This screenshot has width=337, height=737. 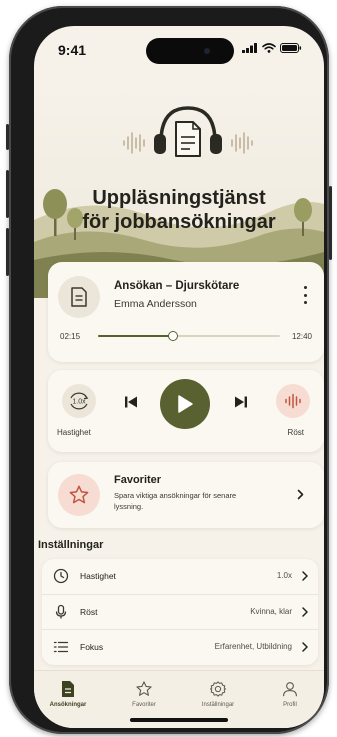 What do you see at coordinates (290, 705) in the screenshot?
I see `tab-label: Profil` at bounding box center [290, 705].